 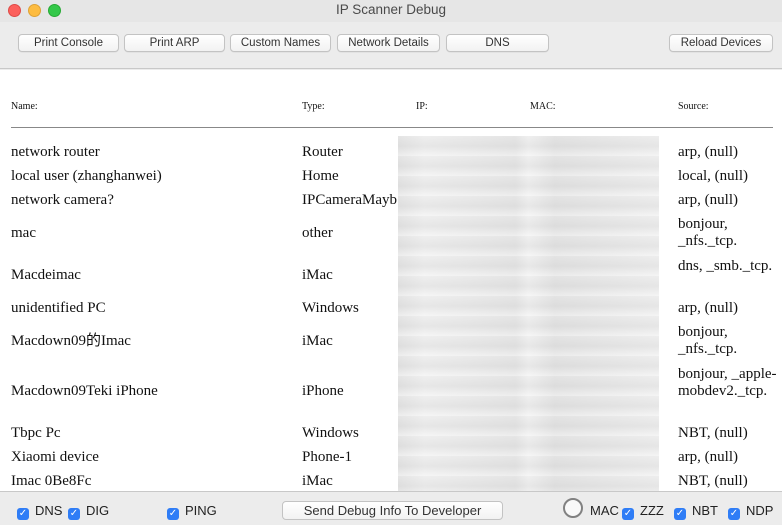 I want to click on table-row-name: unidentified PC, so click(x=58, y=308).